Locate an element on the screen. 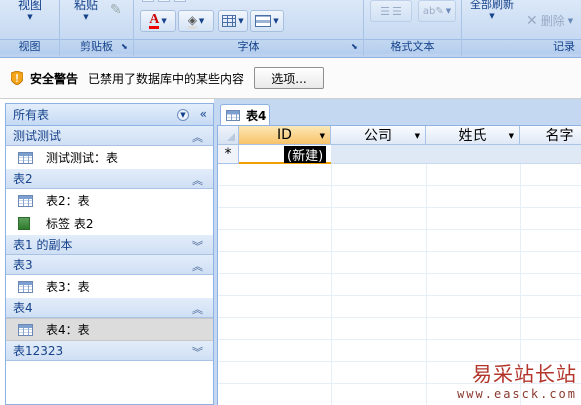 Image resolution: width=581 pixels, height=405 pixels. column-header-id: ID ▼ is located at coordinates (285, 135).